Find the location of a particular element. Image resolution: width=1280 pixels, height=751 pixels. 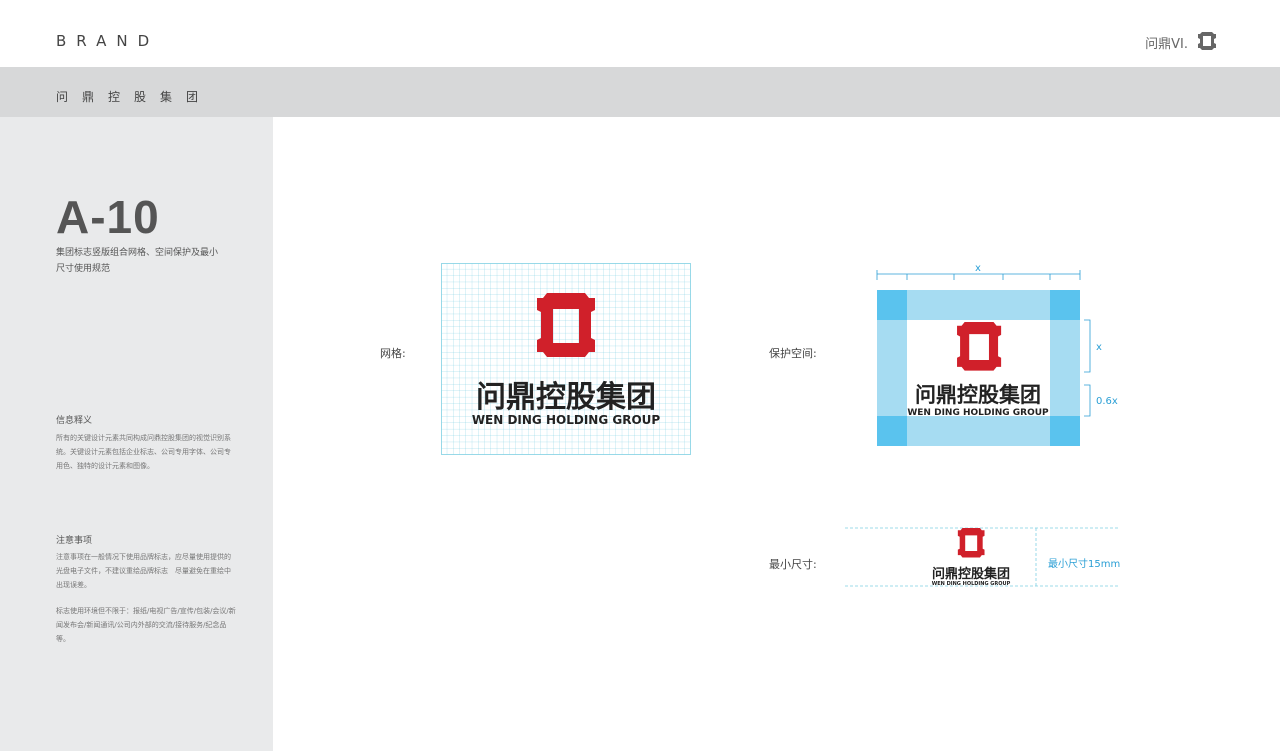

section-heading-meaning: 信息释义 is located at coordinates (74, 421).